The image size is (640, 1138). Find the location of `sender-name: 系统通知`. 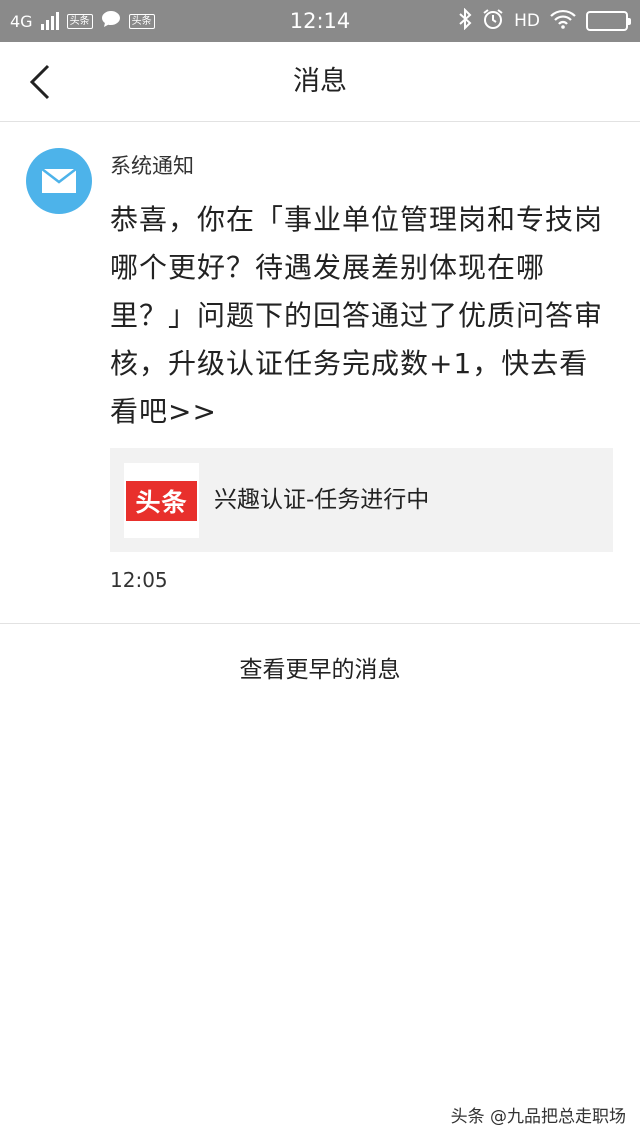

sender-name: 系统通知 is located at coordinates (152, 166).